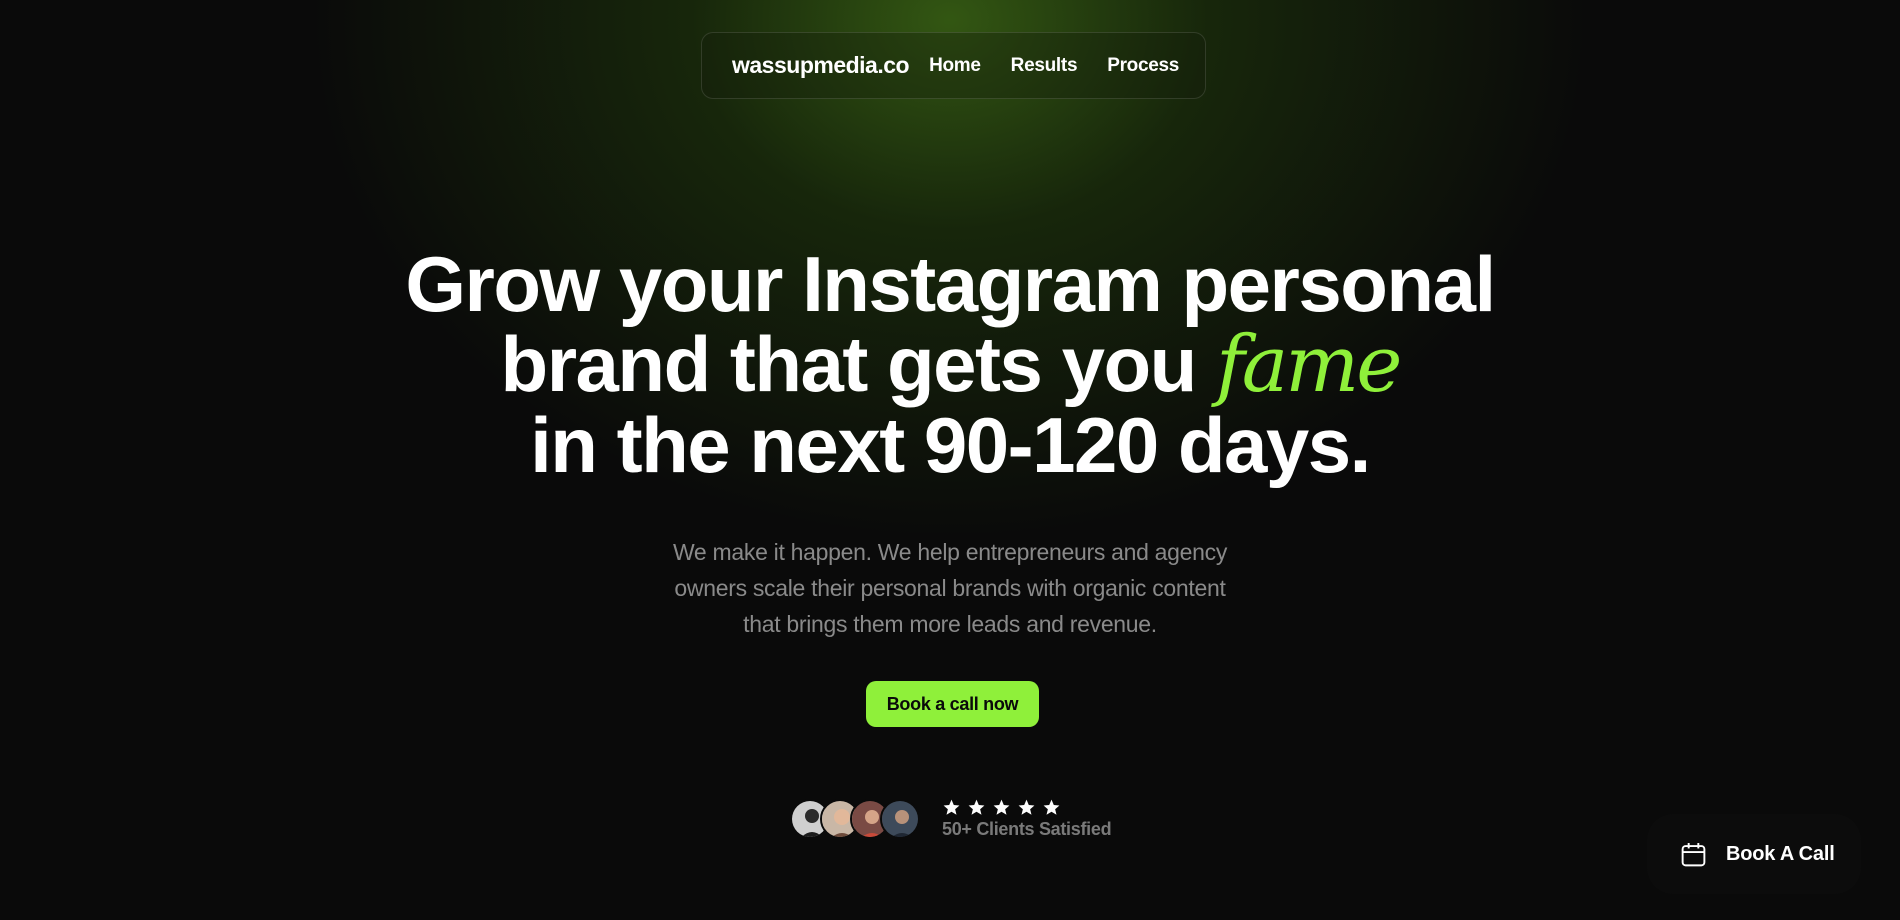 This screenshot has width=1900, height=920. Describe the element at coordinates (950, 284) in the screenshot. I see `headline-line-1: Grow your Instagram personal` at that location.